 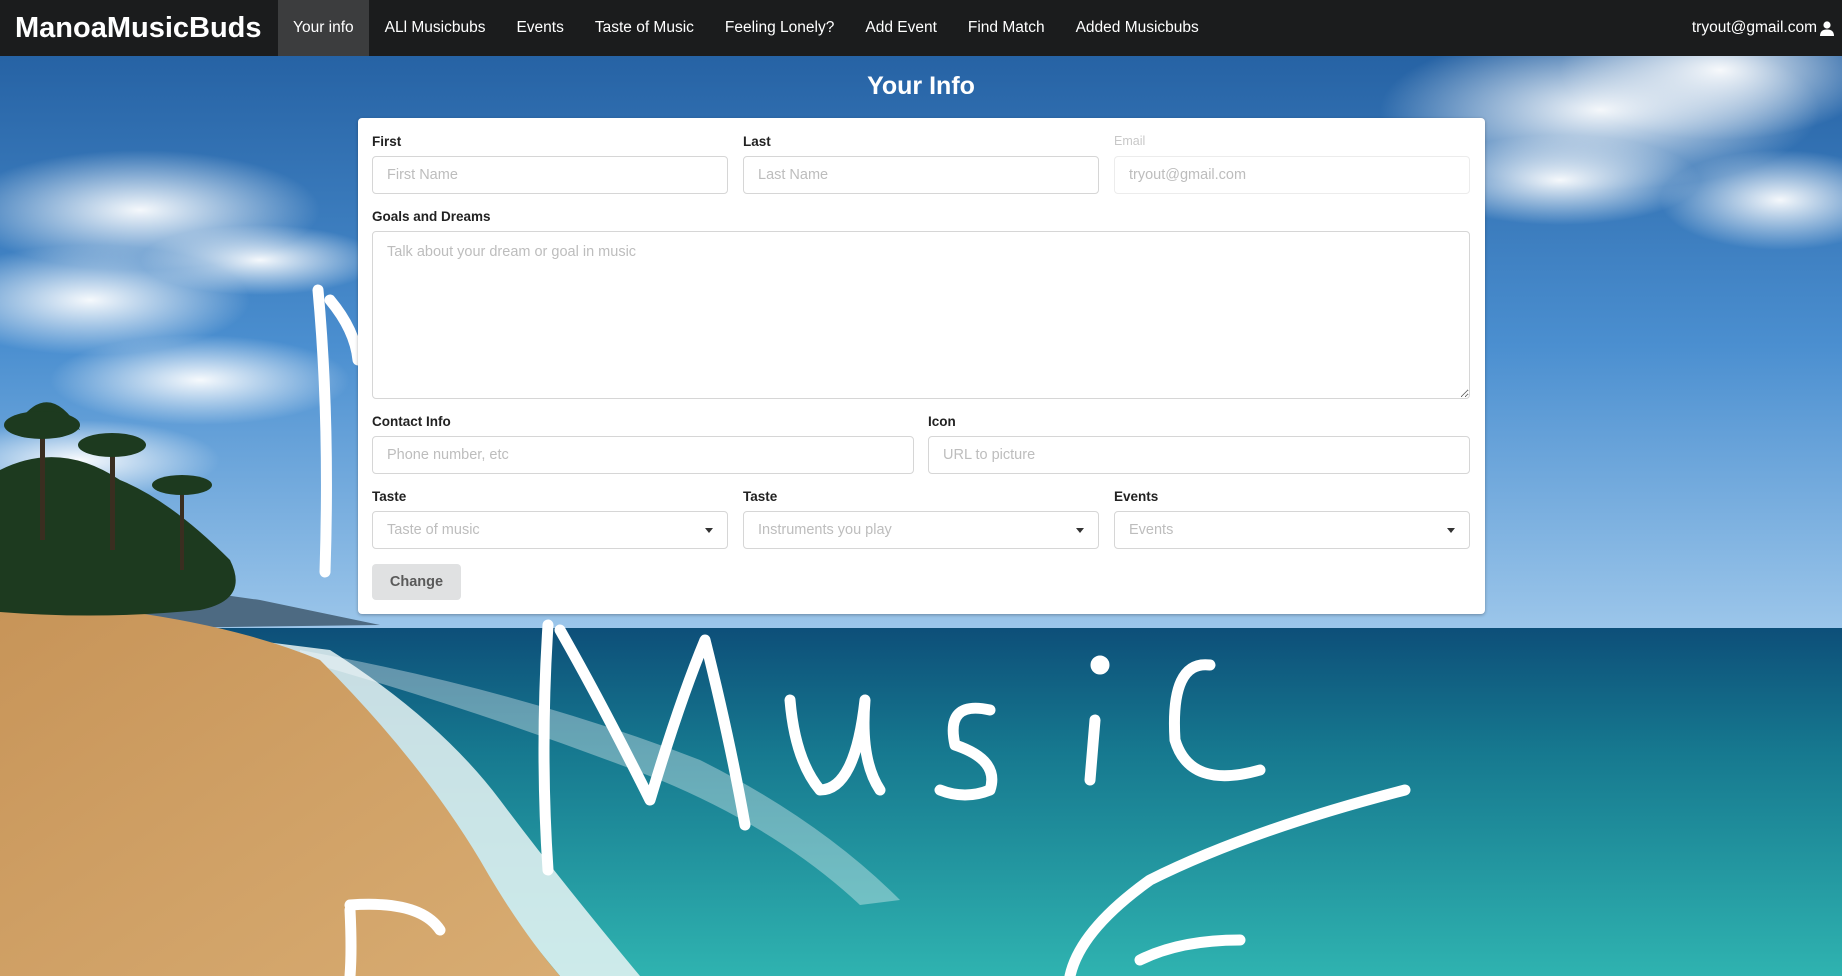 What do you see at coordinates (1292, 530) in the screenshot?
I see `events-select: Events` at bounding box center [1292, 530].